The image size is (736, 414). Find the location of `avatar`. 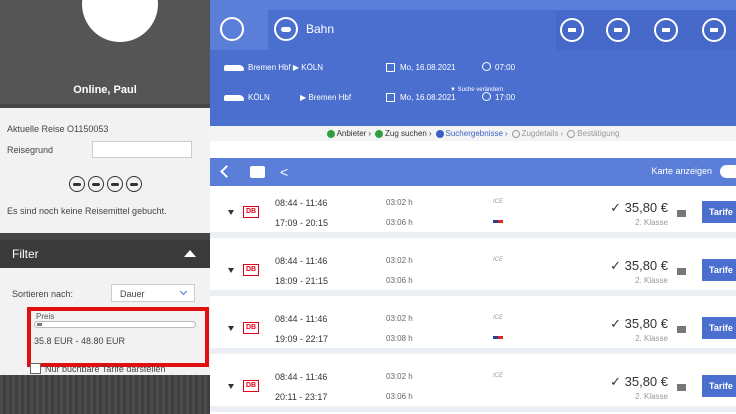

avatar is located at coordinates (120, 31).